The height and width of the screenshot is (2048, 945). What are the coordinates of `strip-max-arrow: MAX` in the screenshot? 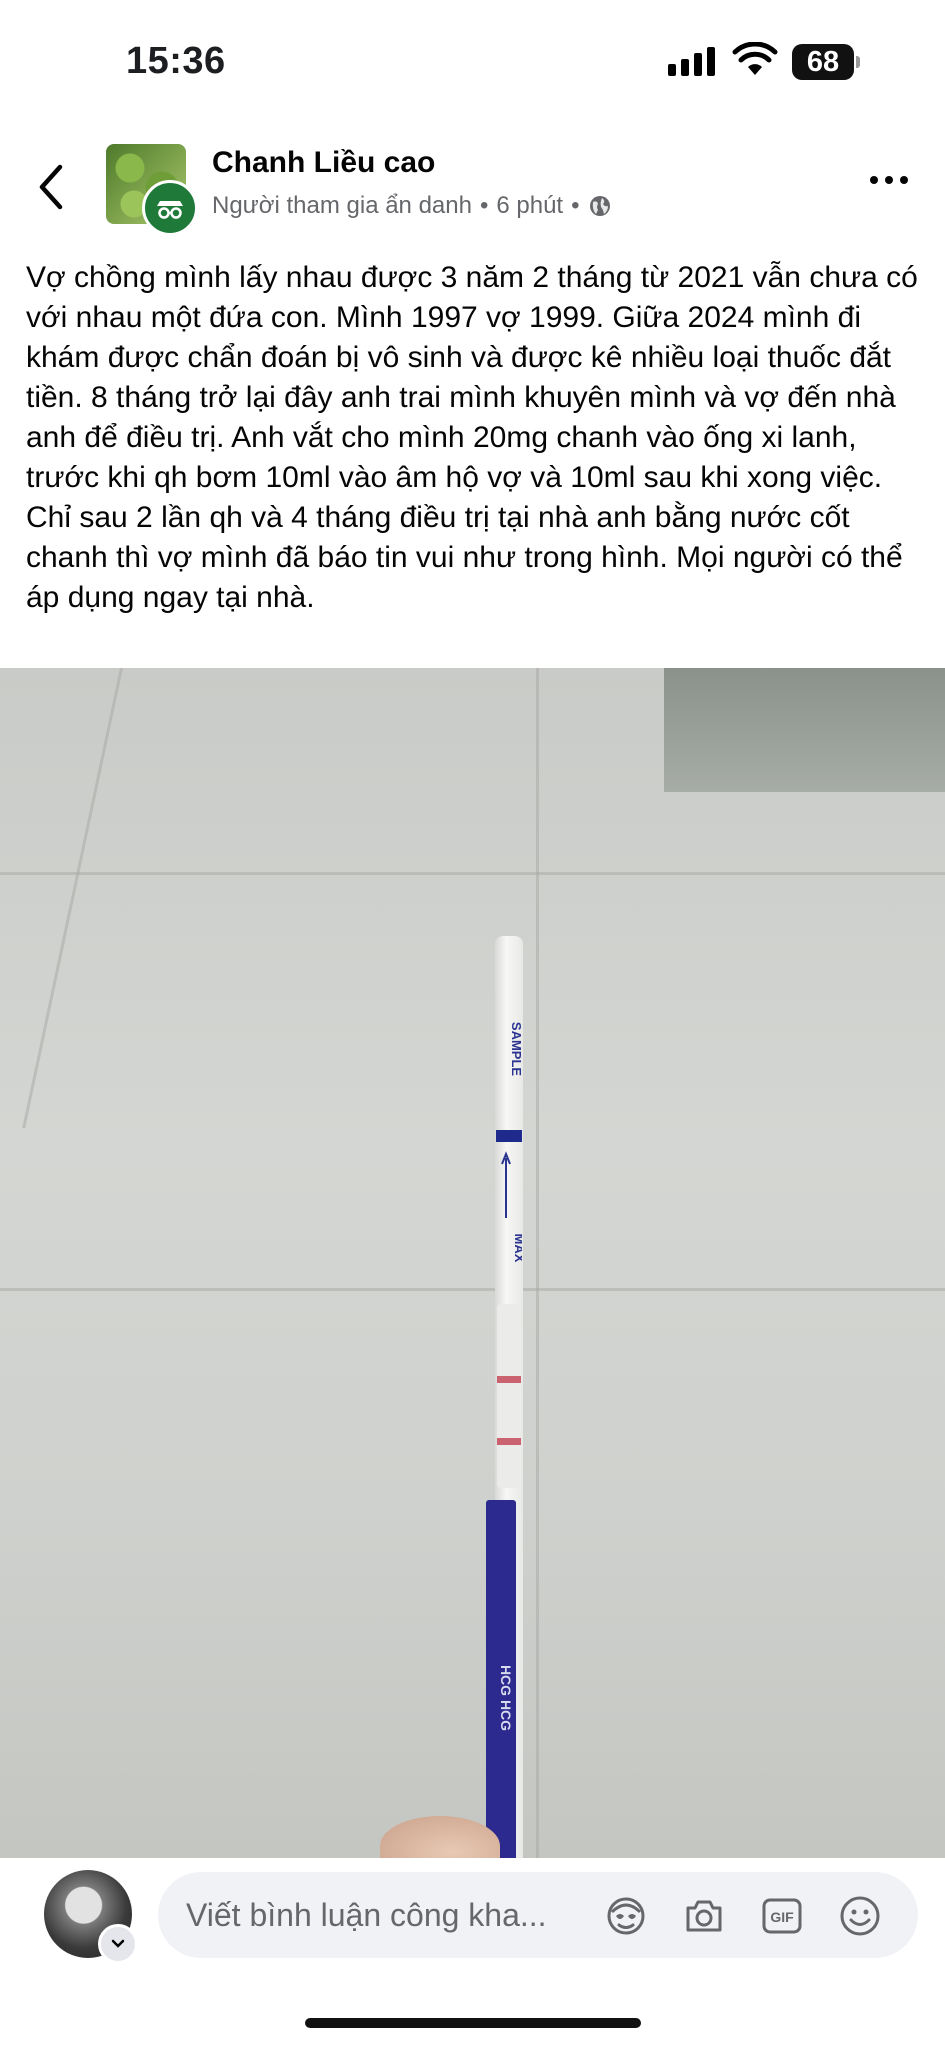 It's located at (511, 1207).